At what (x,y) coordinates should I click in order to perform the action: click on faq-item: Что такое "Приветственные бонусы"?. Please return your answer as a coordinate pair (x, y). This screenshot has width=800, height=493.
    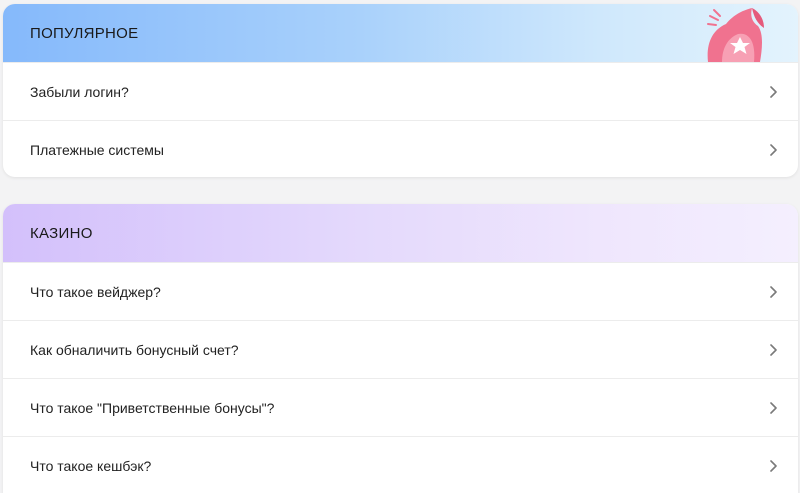
    Looking at the image, I should click on (400, 407).